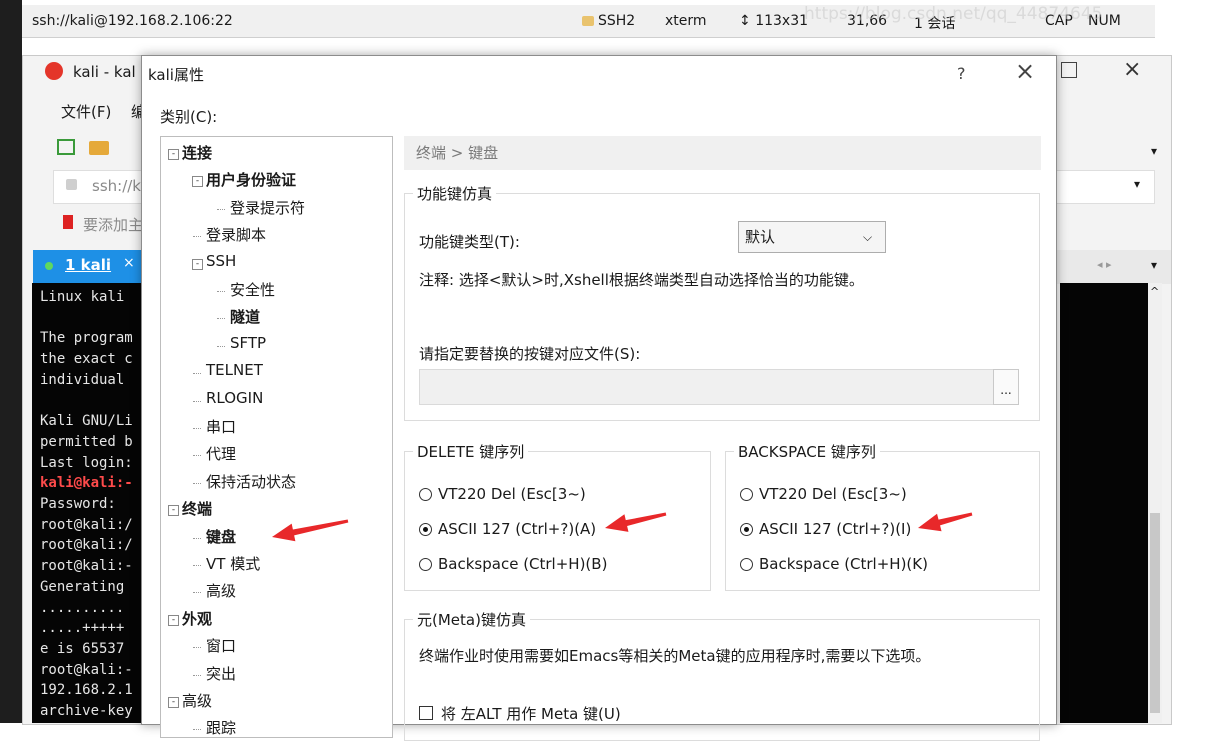 The height and width of the screenshot is (741, 1206). Describe the element at coordinates (636, 522) in the screenshot. I see `delete-ascii-pointer-arrow` at that location.